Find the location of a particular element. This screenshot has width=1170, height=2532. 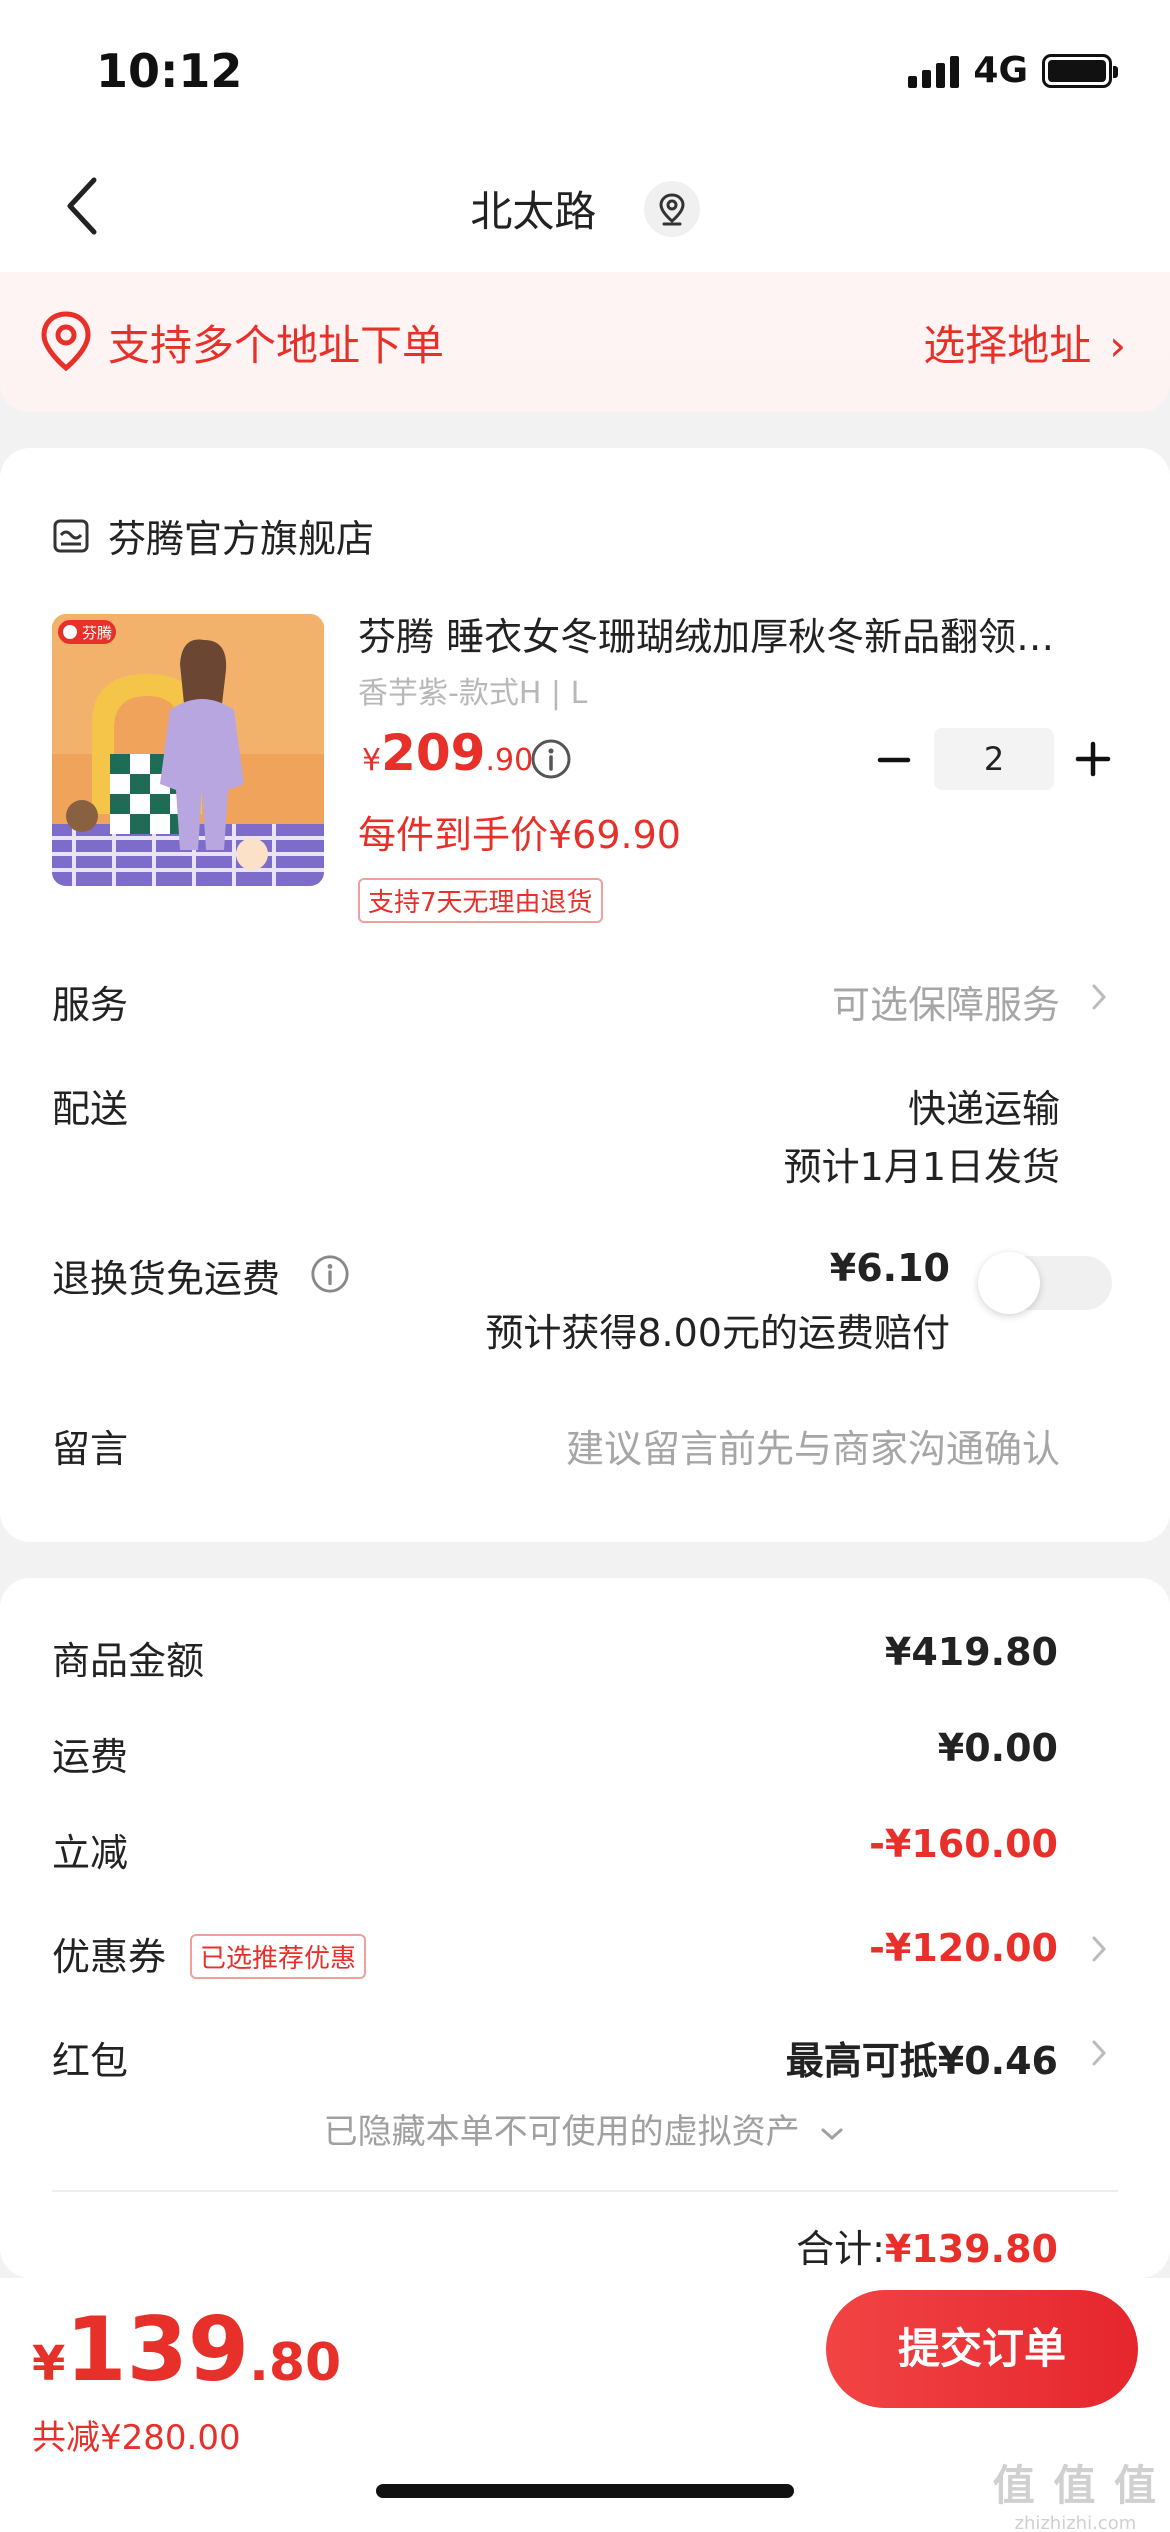

product-image: 芬腾 is located at coordinates (188, 750).